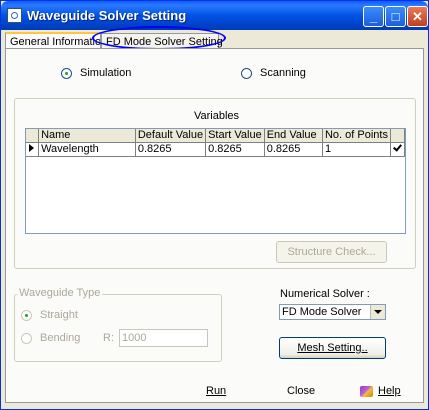 This screenshot has height=410, width=429. I want to click on column-header-default-value: Default Value, so click(171, 136).